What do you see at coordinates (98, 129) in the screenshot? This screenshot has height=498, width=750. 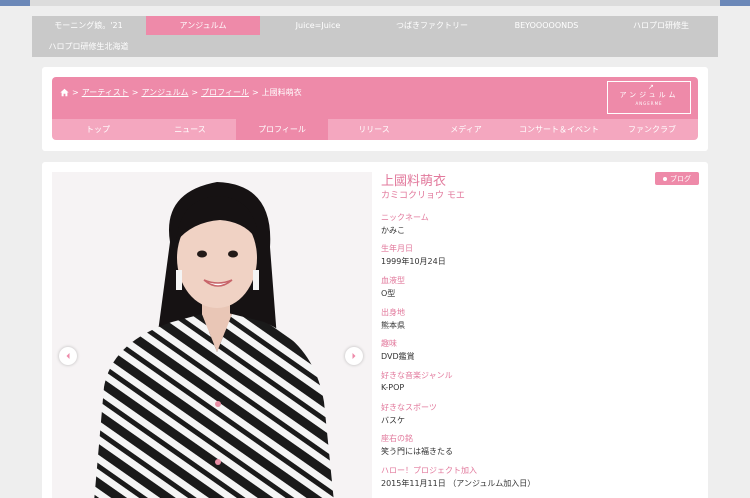 I see `tab-top: トップ` at bounding box center [98, 129].